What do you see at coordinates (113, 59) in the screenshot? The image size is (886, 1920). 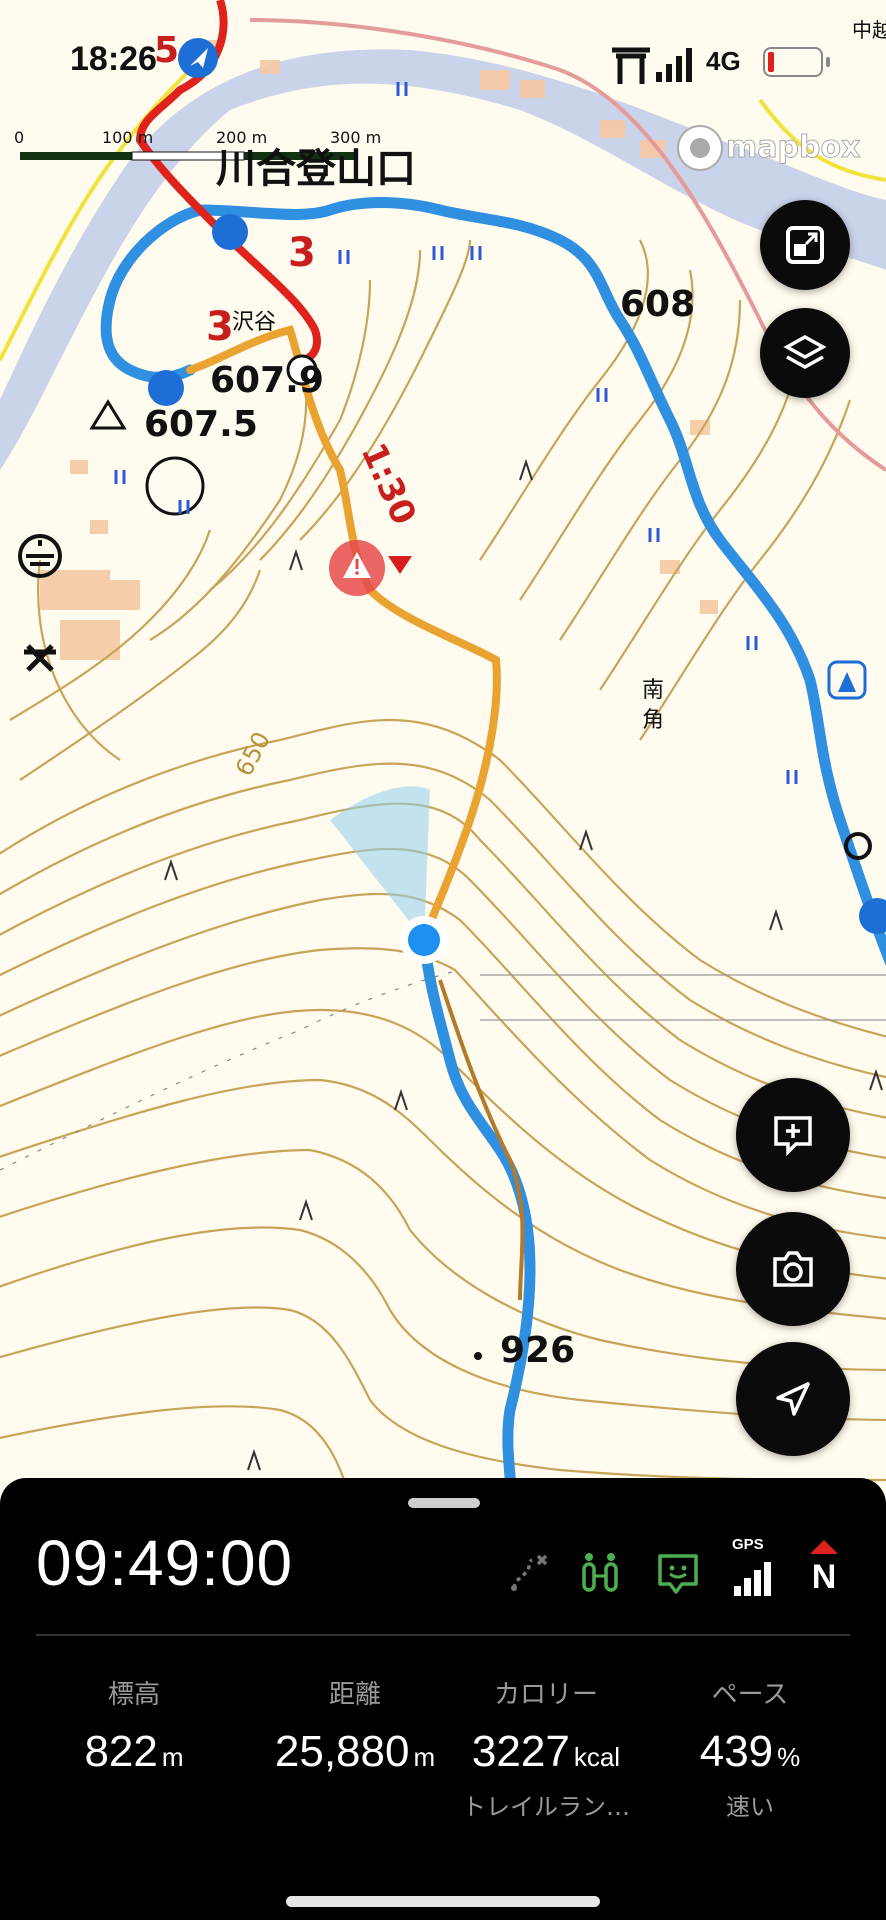 I see `status-time: 18:26` at bounding box center [113, 59].